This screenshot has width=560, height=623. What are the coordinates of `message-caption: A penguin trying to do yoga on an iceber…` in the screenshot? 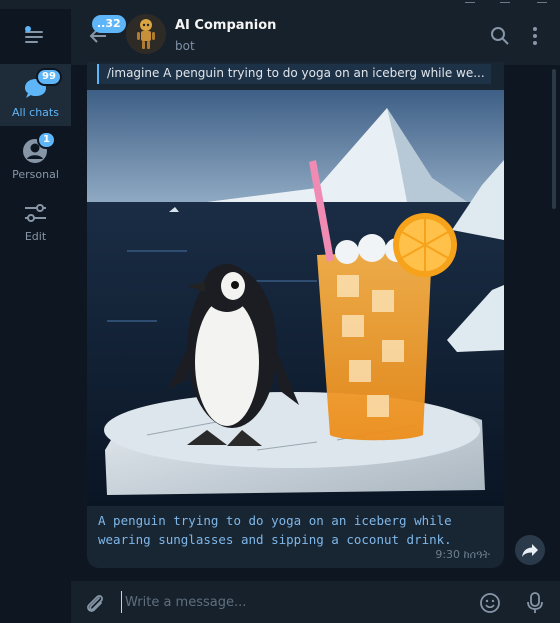 It's located at (275, 530).